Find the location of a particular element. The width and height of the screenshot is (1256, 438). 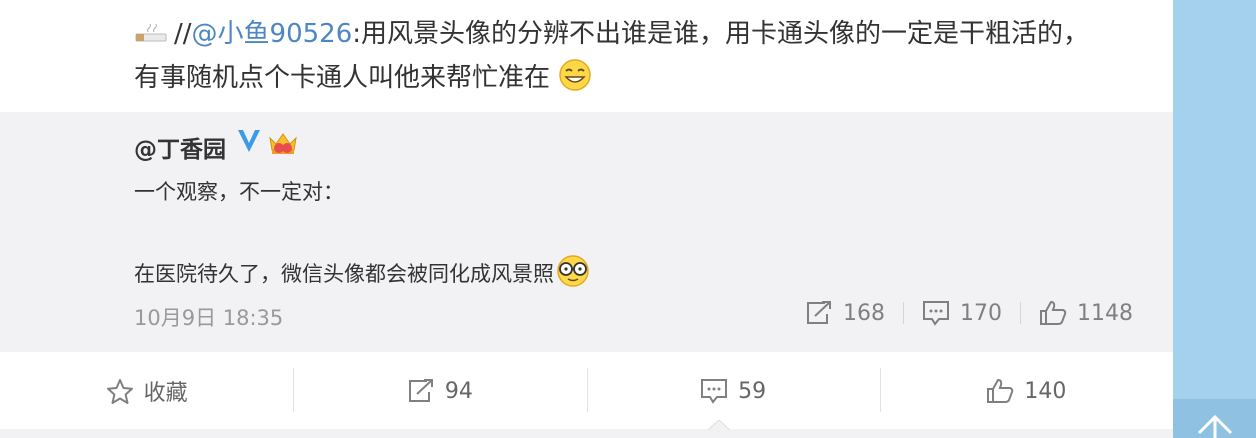

repost-comment-button: 170 is located at coordinates (962, 313).